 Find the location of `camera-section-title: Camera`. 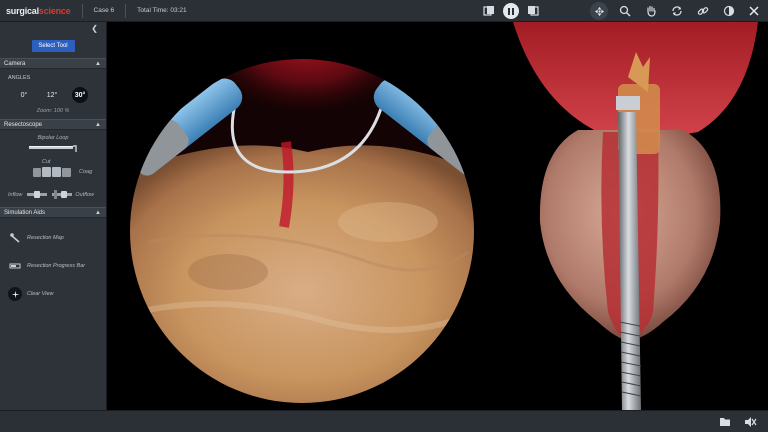

camera-section-title: Camera is located at coordinates (15, 63).